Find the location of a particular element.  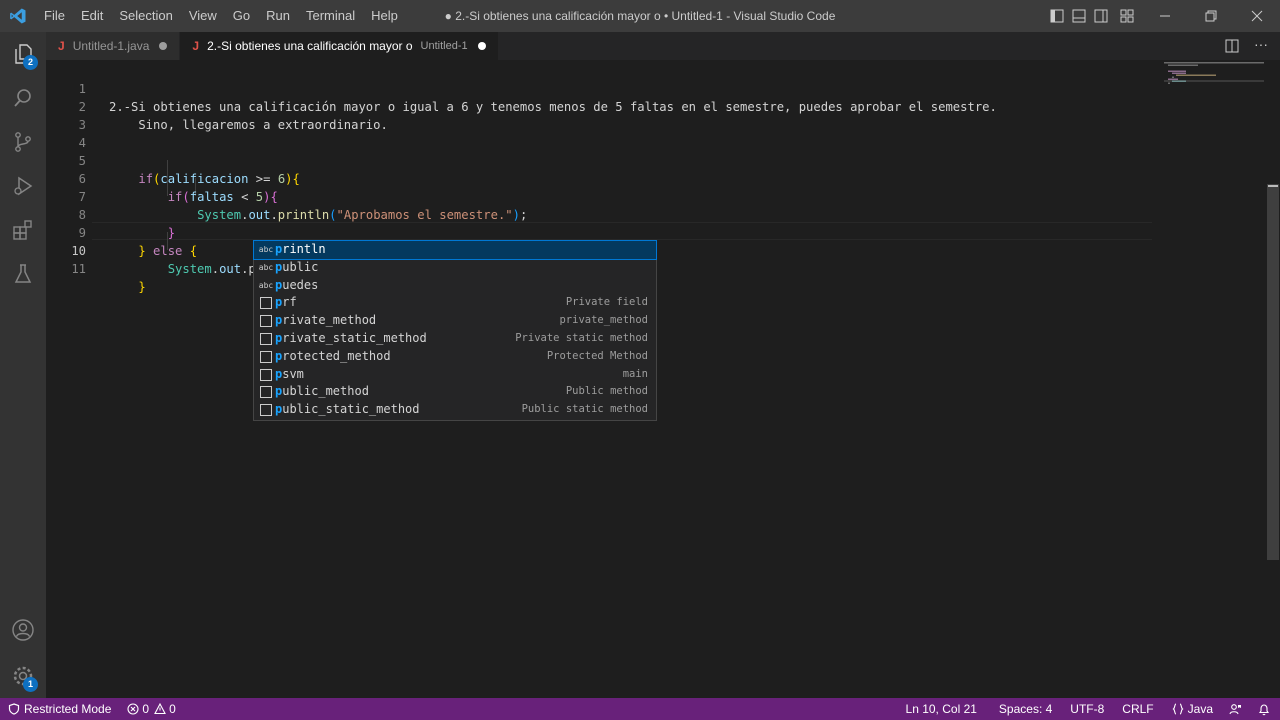

scrollbar-thumb is located at coordinates (1273, 372).